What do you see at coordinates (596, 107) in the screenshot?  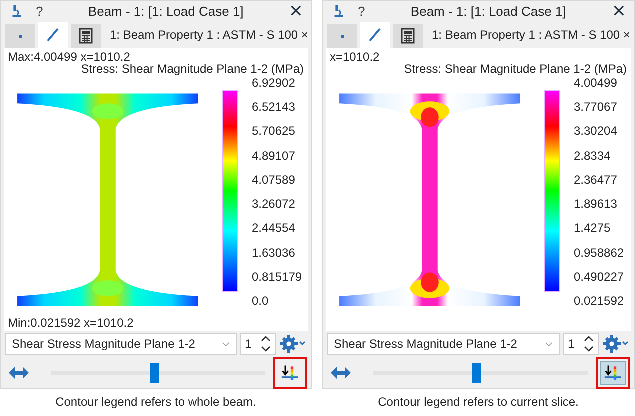 I see `legend-value: 3.77067` at bounding box center [596, 107].